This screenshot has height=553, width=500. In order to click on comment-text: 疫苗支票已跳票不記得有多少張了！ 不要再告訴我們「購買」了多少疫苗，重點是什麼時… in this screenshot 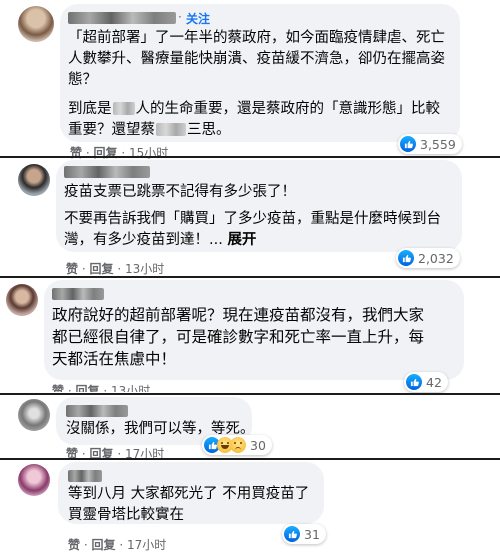, I will do `click(260, 216)`.